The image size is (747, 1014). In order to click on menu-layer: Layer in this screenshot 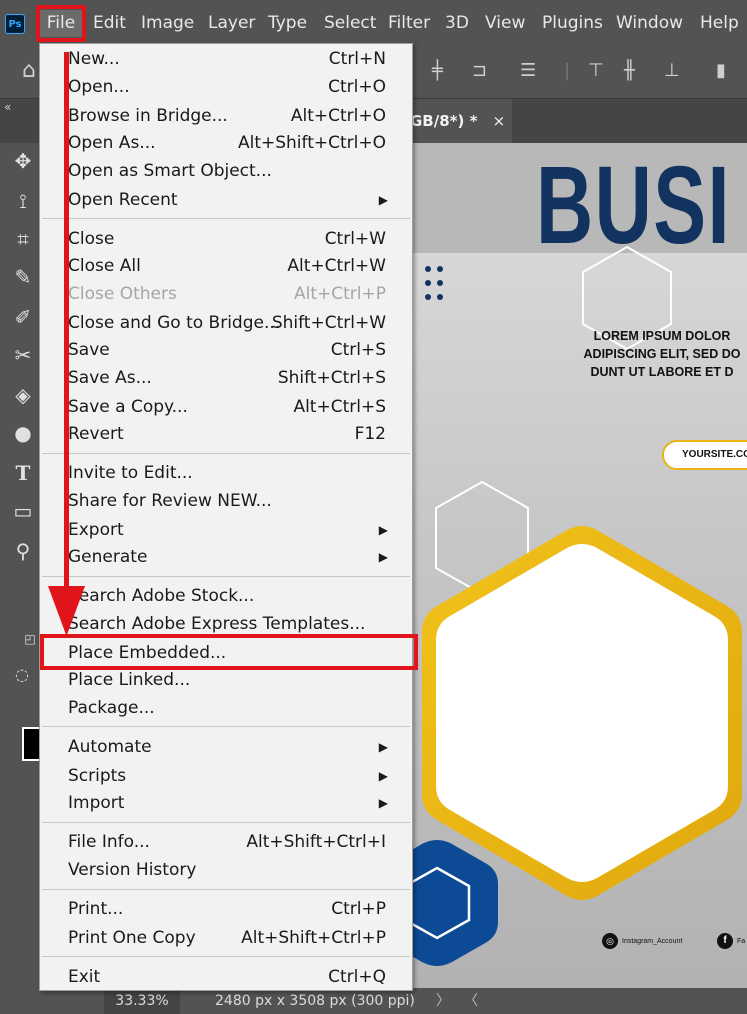, I will do `click(231, 23)`.